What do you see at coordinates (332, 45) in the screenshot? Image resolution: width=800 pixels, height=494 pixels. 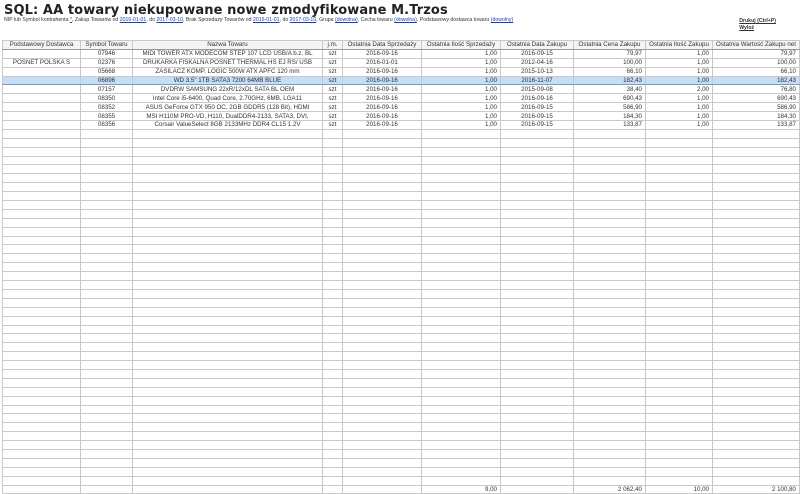 I see `column-header: j.m.` at bounding box center [332, 45].